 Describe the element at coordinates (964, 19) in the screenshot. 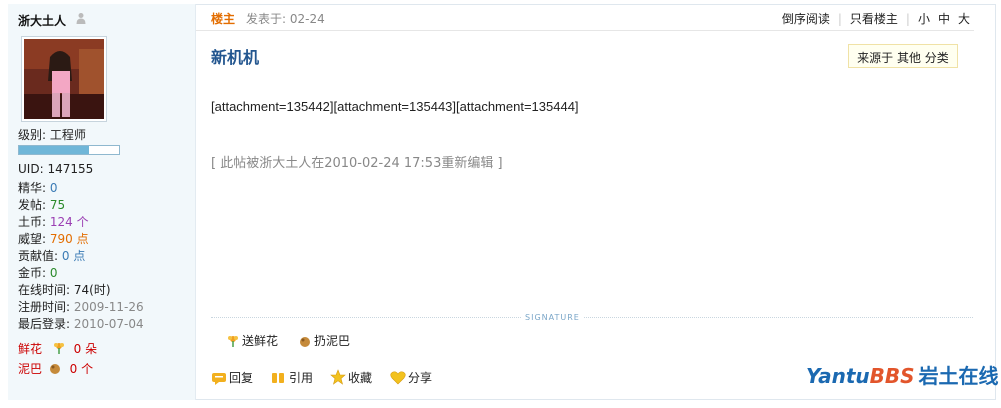

I see `font-big-link: 大` at that location.